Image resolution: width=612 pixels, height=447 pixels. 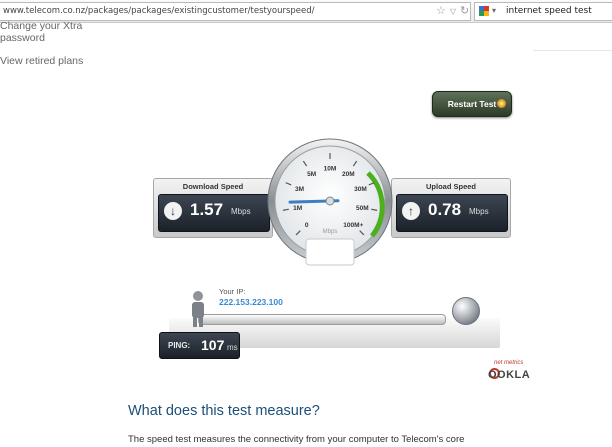 What do you see at coordinates (299, 189) in the screenshot?
I see `gauge-tick-label: 3M` at bounding box center [299, 189].